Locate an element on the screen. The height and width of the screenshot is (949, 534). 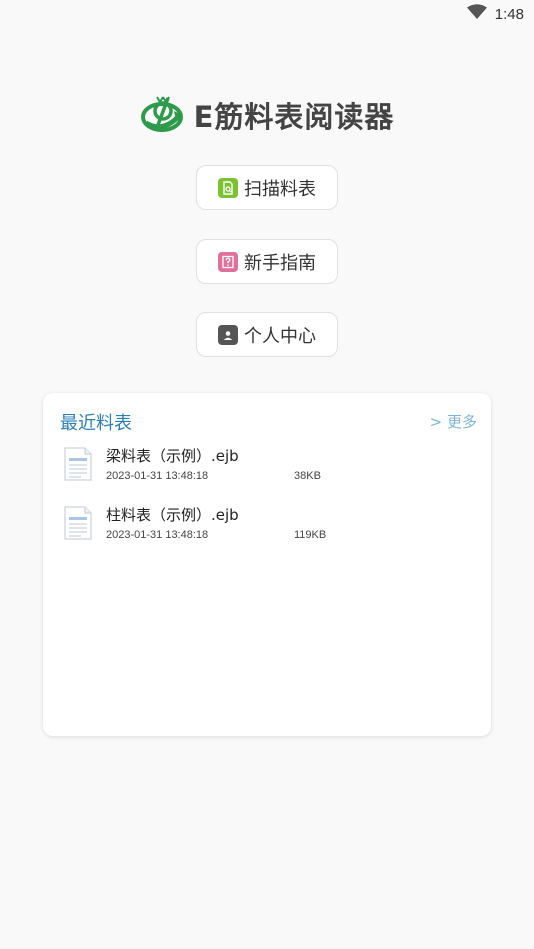
personal-center-button: 个人中心 is located at coordinates (267, 334).